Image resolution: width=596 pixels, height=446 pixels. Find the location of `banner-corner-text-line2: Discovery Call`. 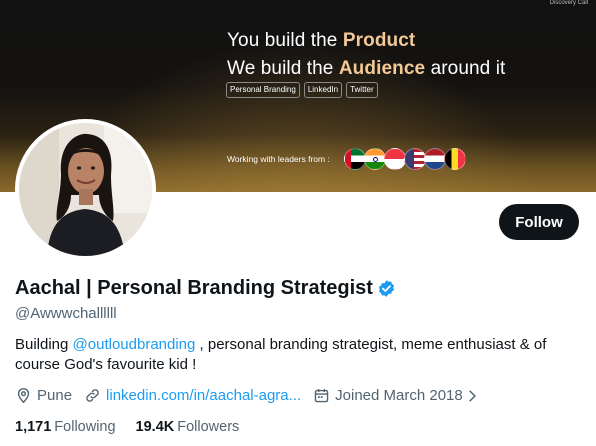

banner-corner-text-line2: Discovery Call is located at coordinates (568, 3).